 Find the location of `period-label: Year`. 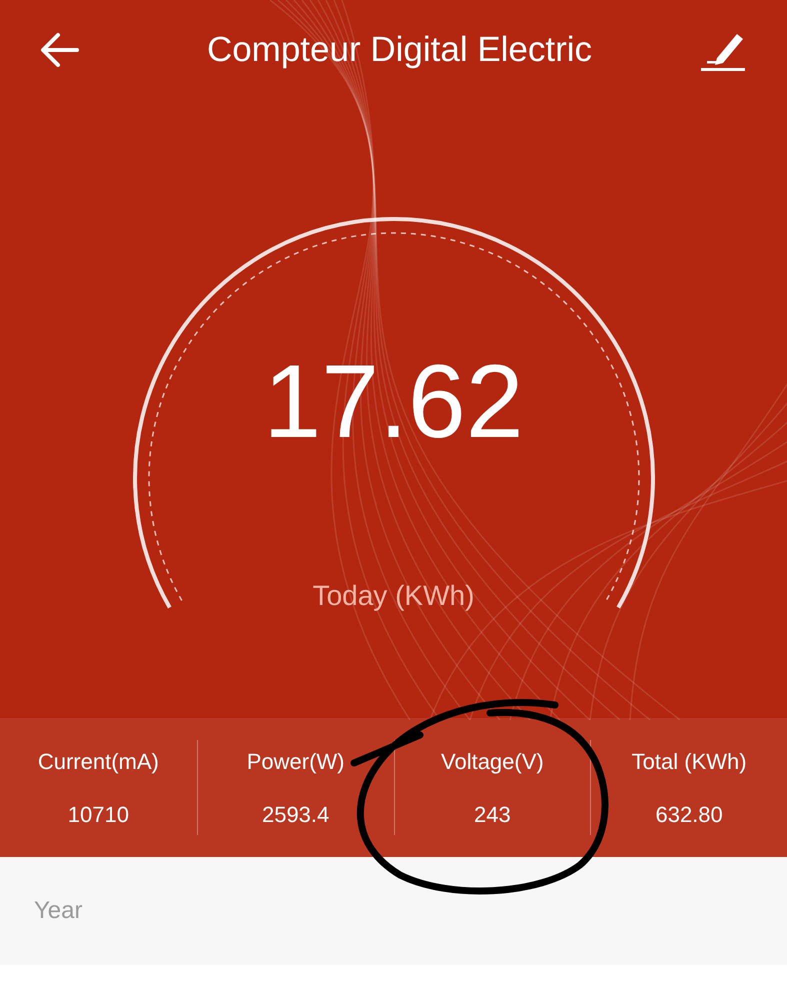

period-label: Year is located at coordinates (58, 911).